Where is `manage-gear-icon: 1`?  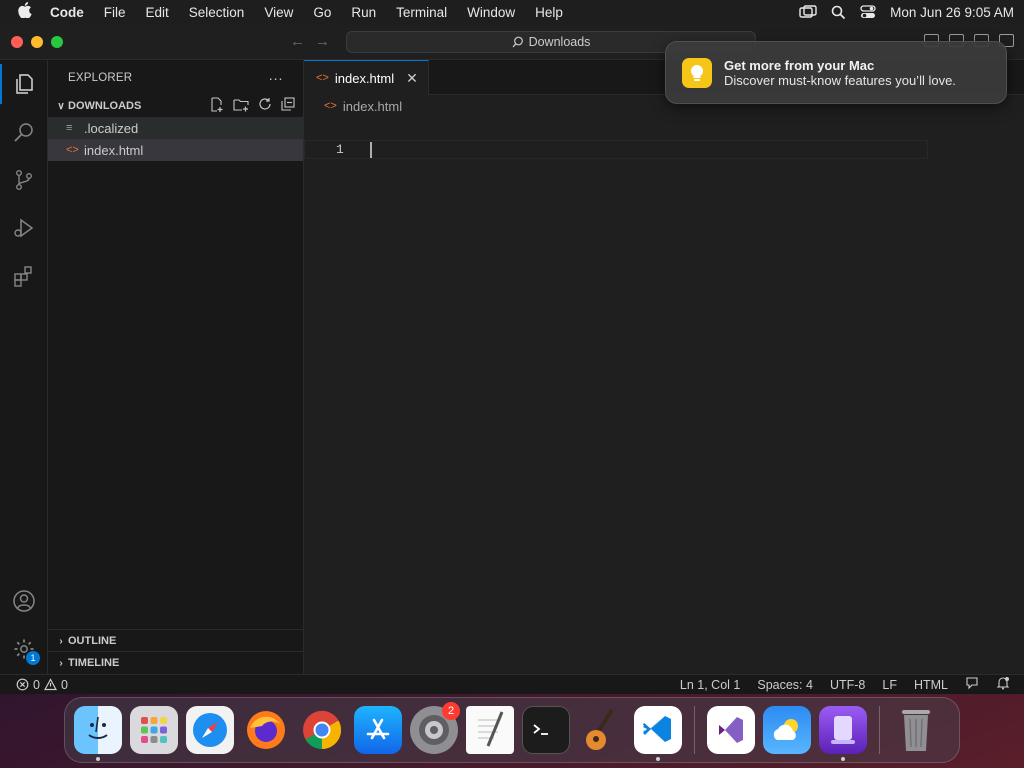 manage-gear-icon: 1 is located at coordinates (24, 649).